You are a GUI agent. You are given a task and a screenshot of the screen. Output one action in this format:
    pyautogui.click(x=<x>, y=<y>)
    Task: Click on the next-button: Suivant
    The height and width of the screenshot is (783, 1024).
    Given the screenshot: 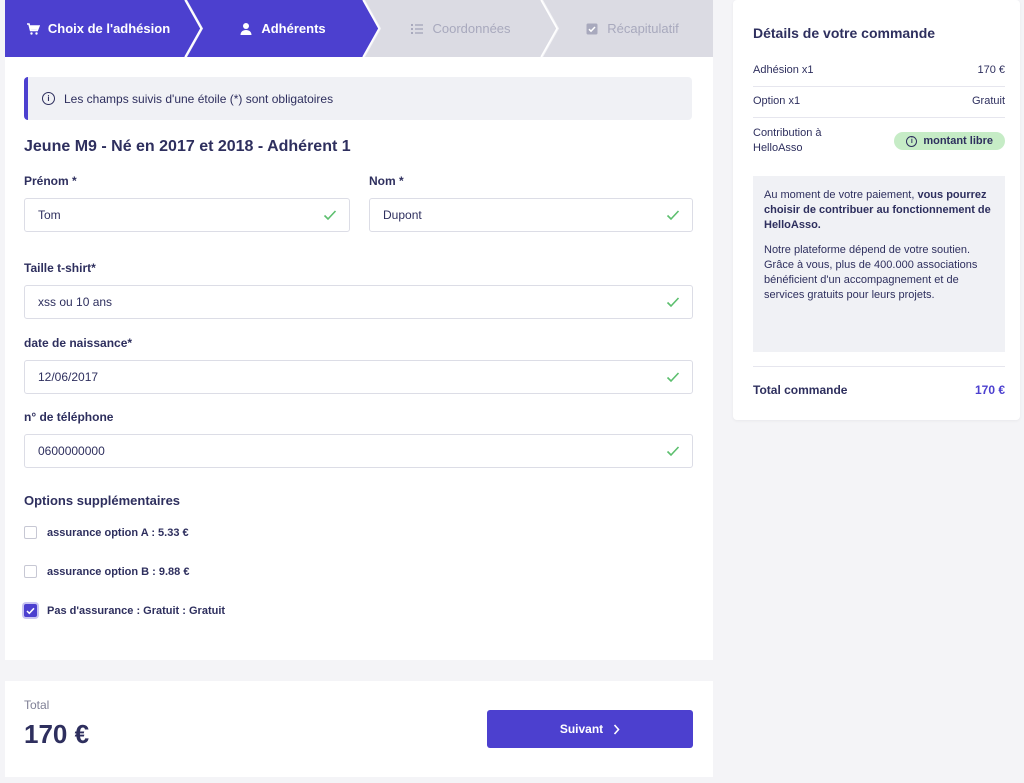 What is the action you would take?
    pyautogui.click(x=590, y=729)
    